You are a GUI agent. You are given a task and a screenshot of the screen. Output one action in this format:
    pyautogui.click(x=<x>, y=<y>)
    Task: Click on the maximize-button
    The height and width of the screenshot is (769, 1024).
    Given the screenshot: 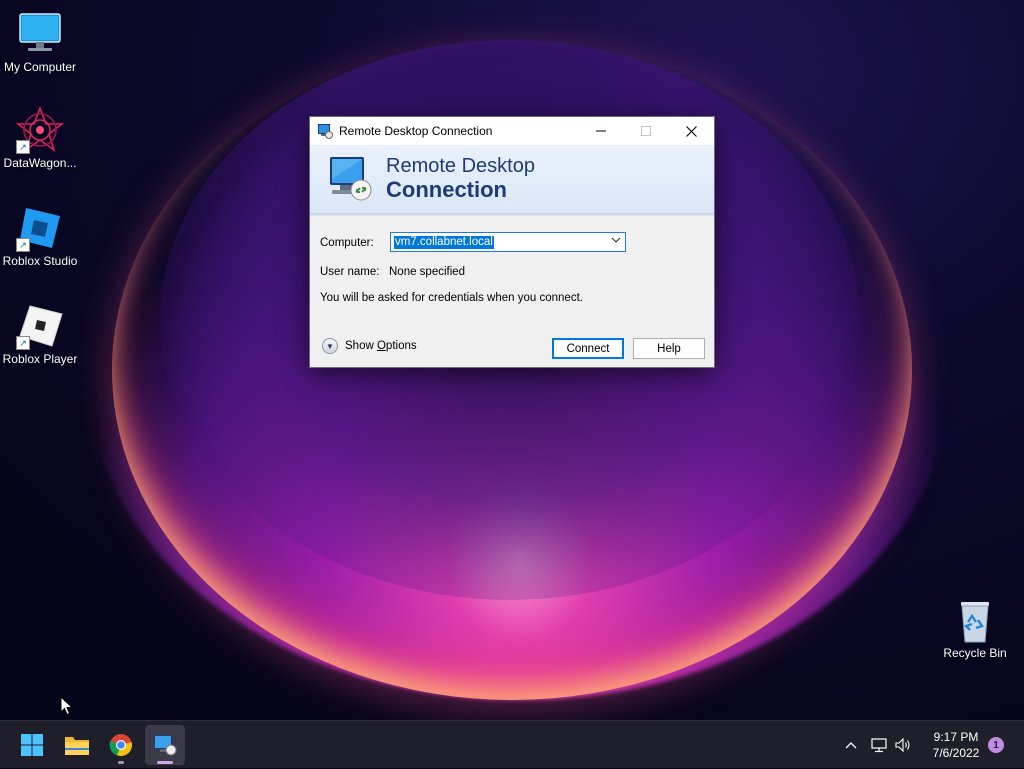 What is the action you would take?
    pyautogui.click(x=646, y=131)
    